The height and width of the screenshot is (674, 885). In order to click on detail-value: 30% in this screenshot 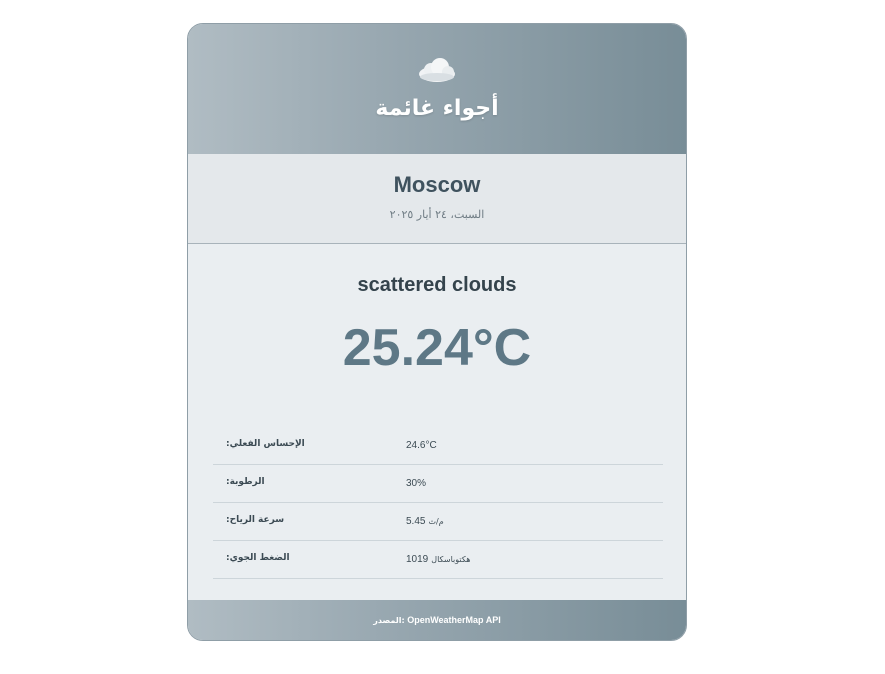, I will do `click(416, 483)`.